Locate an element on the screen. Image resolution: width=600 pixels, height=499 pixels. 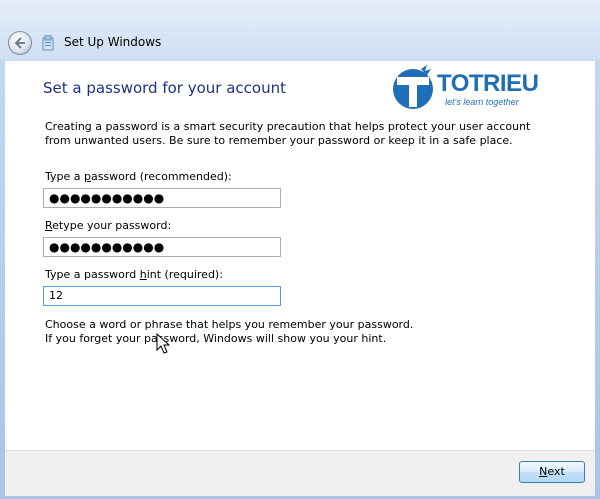
password-hint-label: Type a password hint (required): is located at coordinates (134, 274).